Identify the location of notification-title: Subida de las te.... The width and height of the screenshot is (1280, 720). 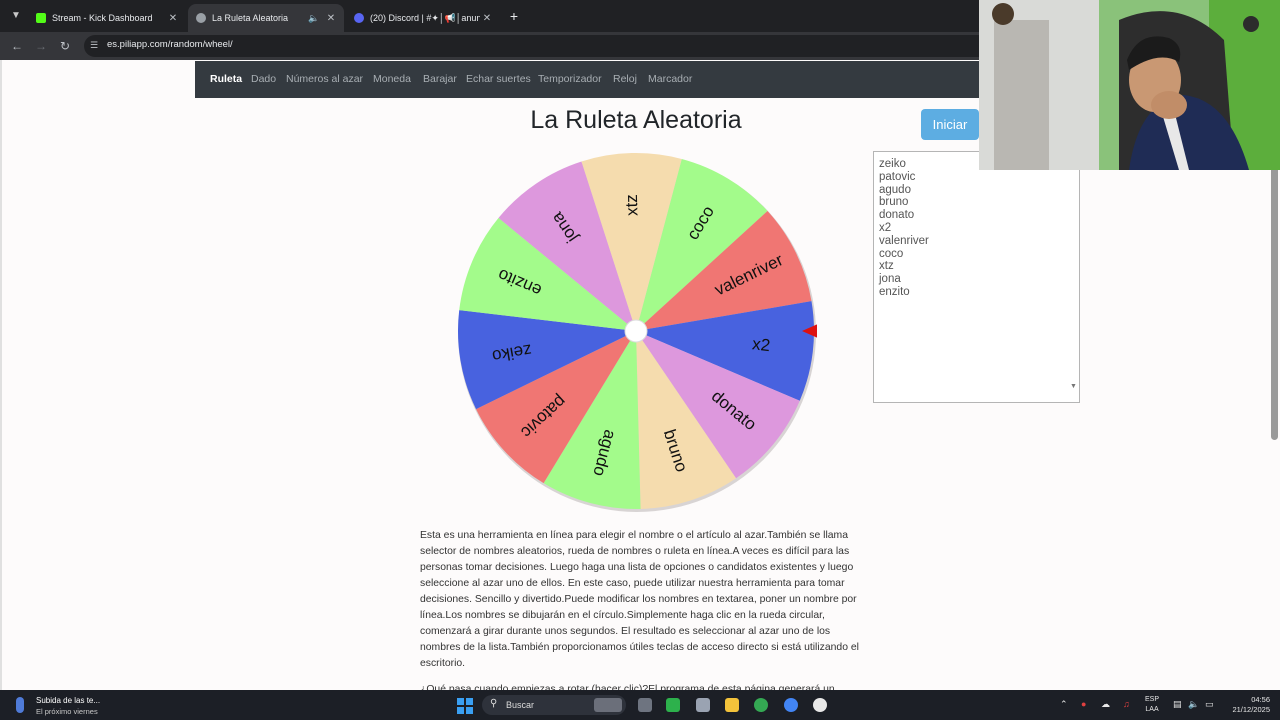
(68, 700).